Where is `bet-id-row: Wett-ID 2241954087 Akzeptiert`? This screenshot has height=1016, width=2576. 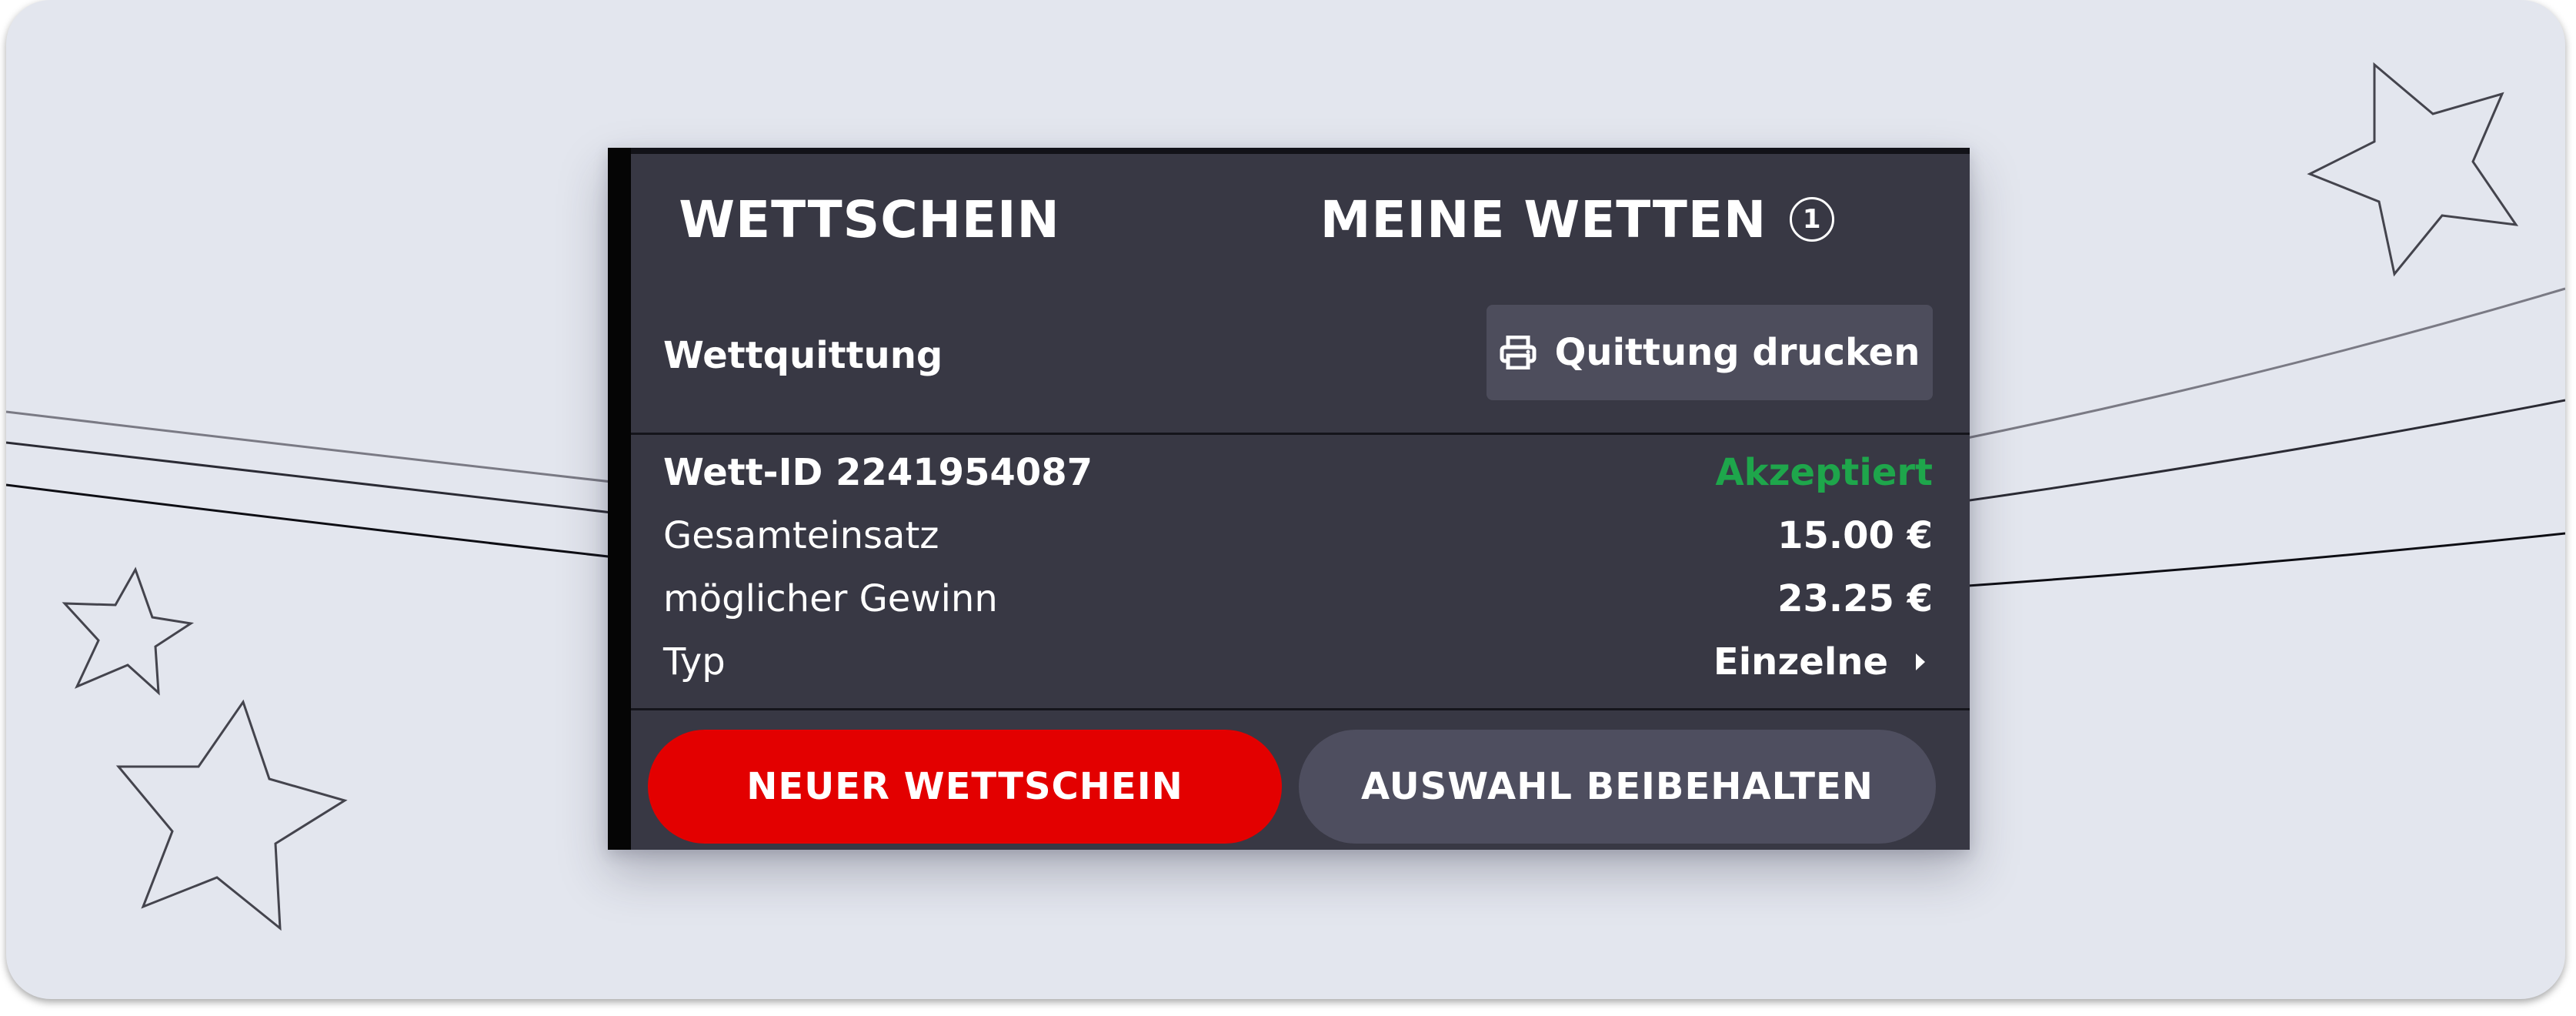
bet-id-row: Wett-ID 2241954087 Akzeptiert is located at coordinates (1298, 472).